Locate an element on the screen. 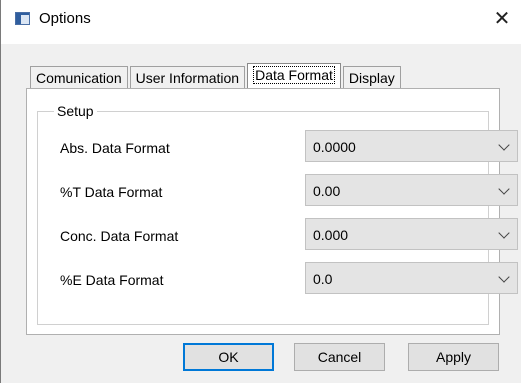  abs-format-select: 0.0000 is located at coordinates (411, 146).